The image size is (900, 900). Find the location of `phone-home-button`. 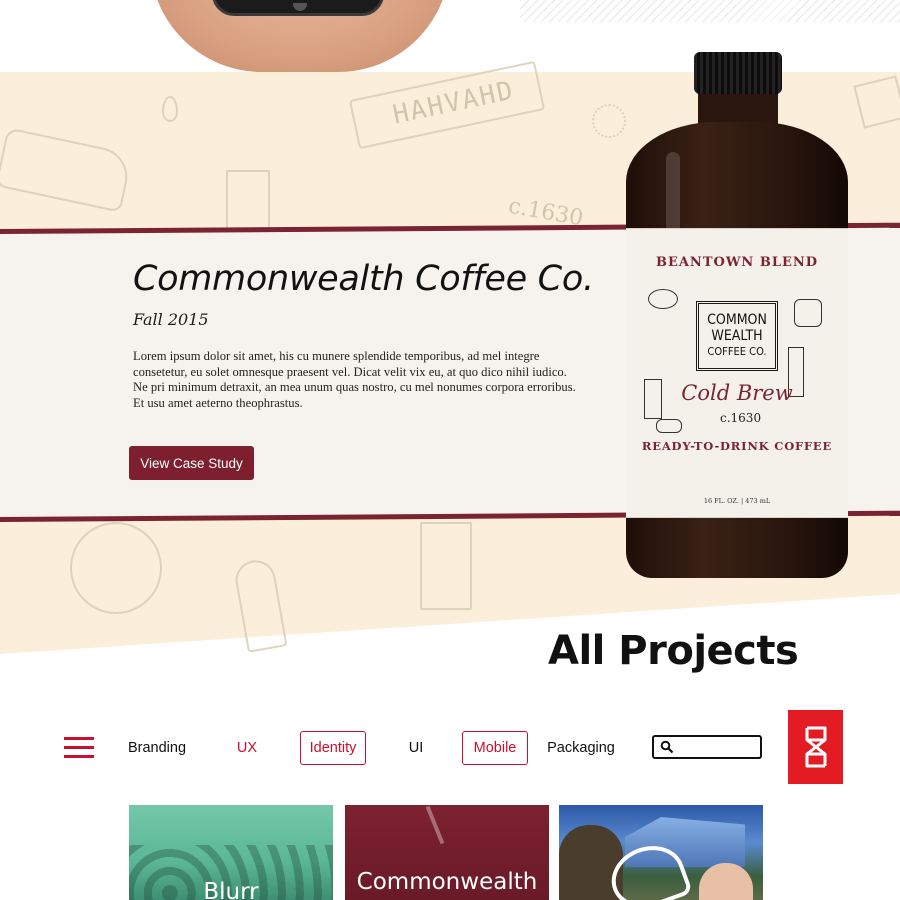

phone-home-button is located at coordinates (300, 7).